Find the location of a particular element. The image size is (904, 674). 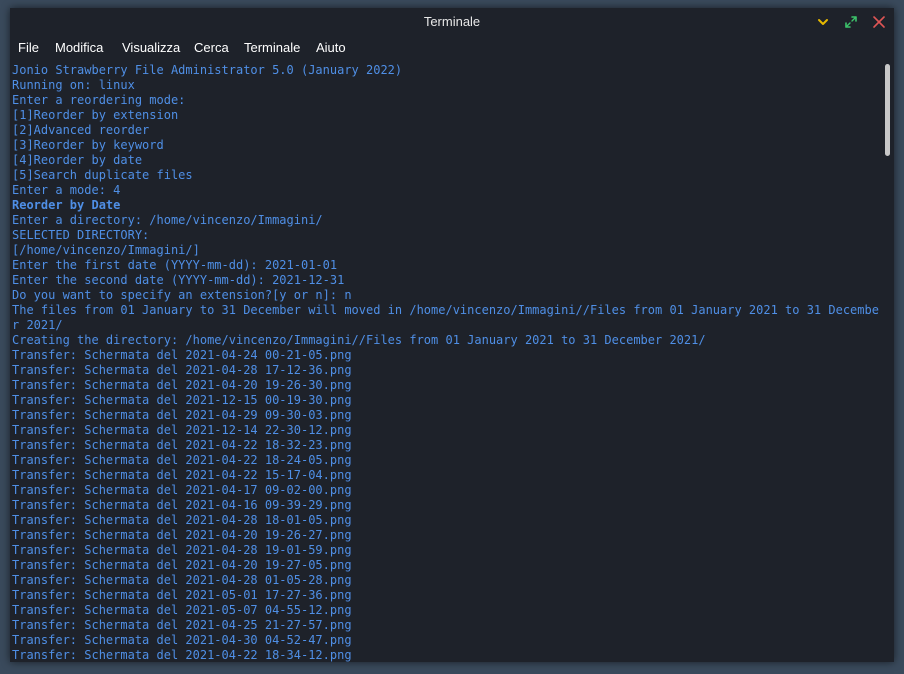

menu-file: File is located at coordinates (28, 48).